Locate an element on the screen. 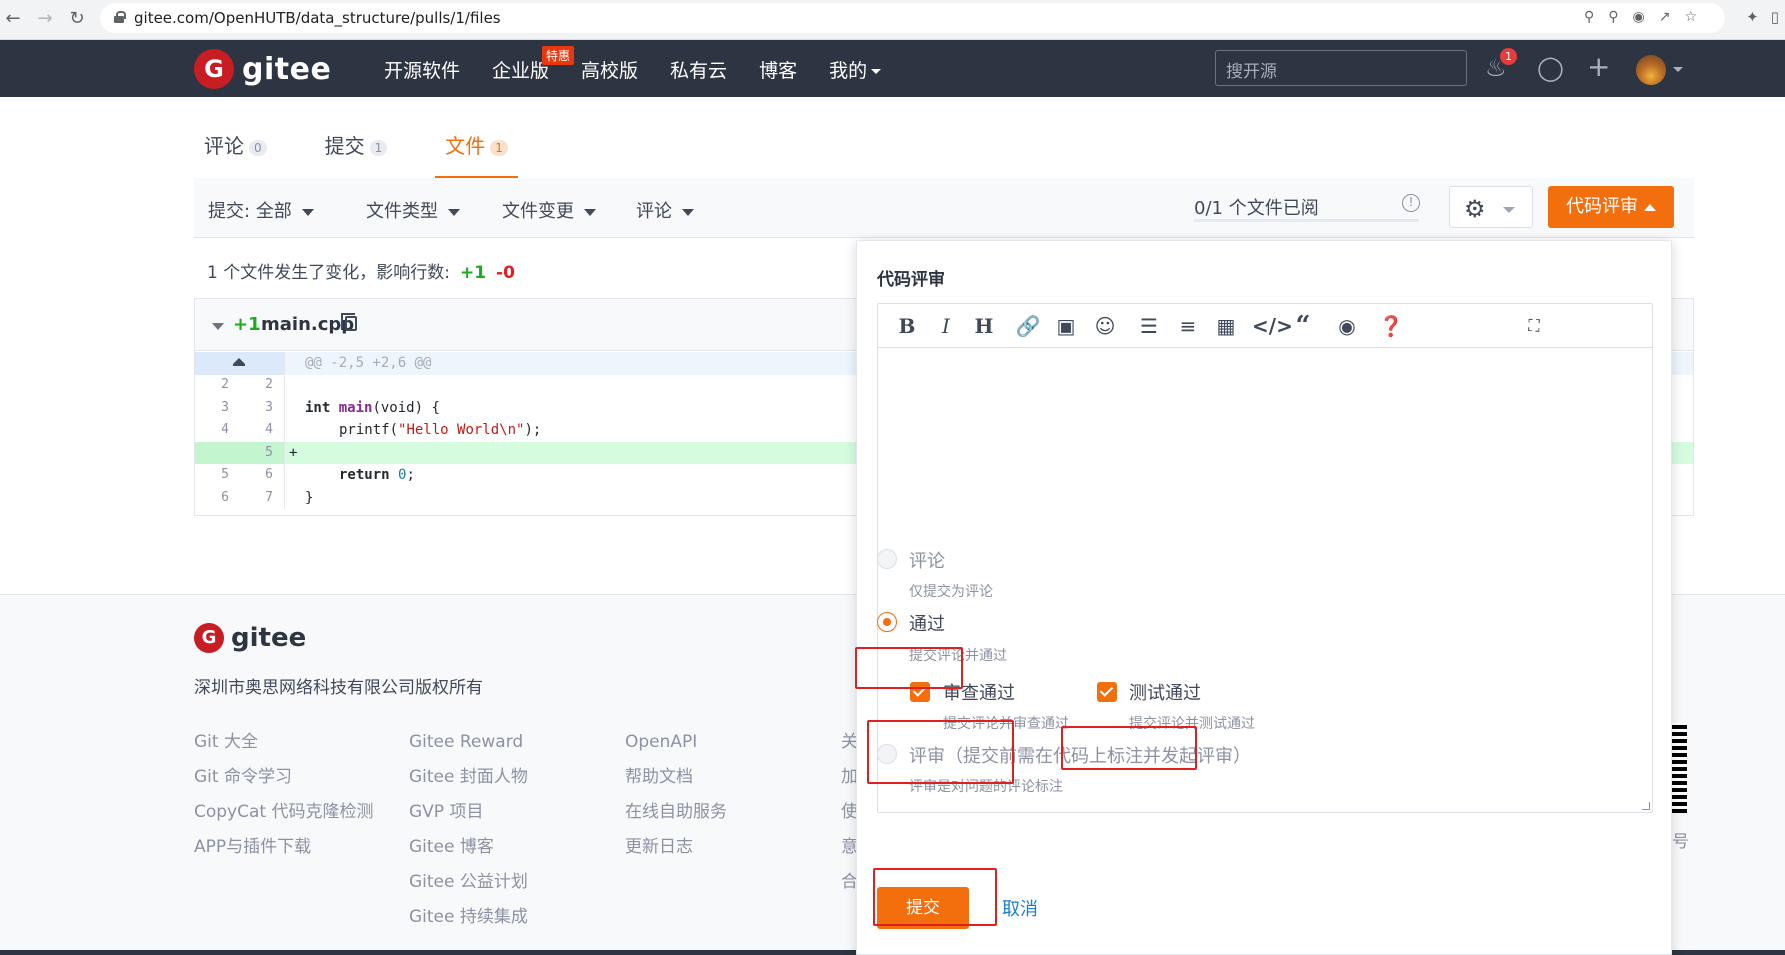 The height and width of the screenshot is (955, 1785). gitee-logo: G gitee is located at coordinates (262, 69).